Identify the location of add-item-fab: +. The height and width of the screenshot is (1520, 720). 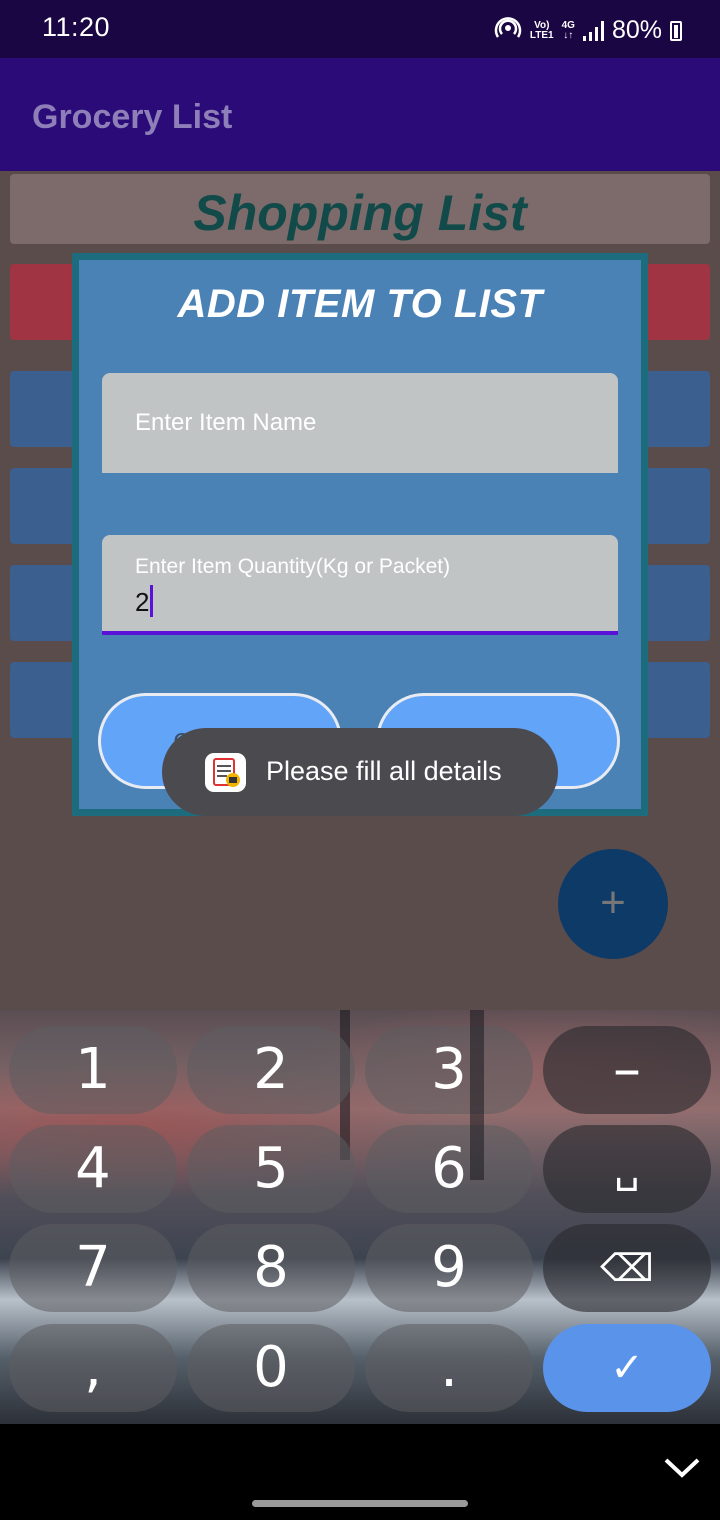
(613, 904).